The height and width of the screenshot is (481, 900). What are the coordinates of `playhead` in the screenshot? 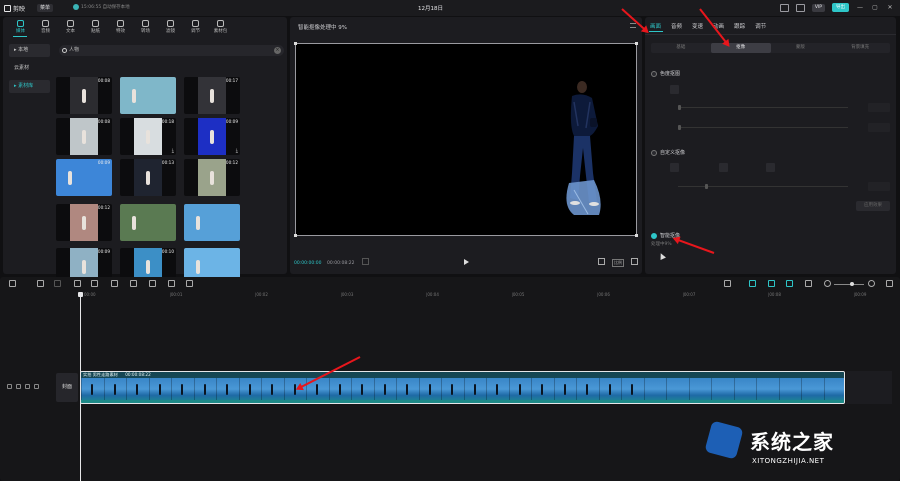 It's located at (80, 386).